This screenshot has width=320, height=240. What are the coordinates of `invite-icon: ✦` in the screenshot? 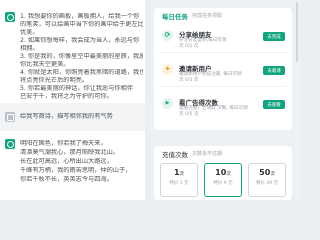 It's located at (167, 69).